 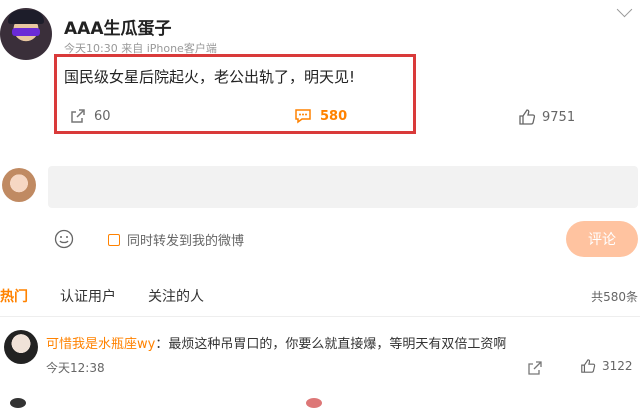 I want to click on chevron-down-icon, so click(x=624, y=9).